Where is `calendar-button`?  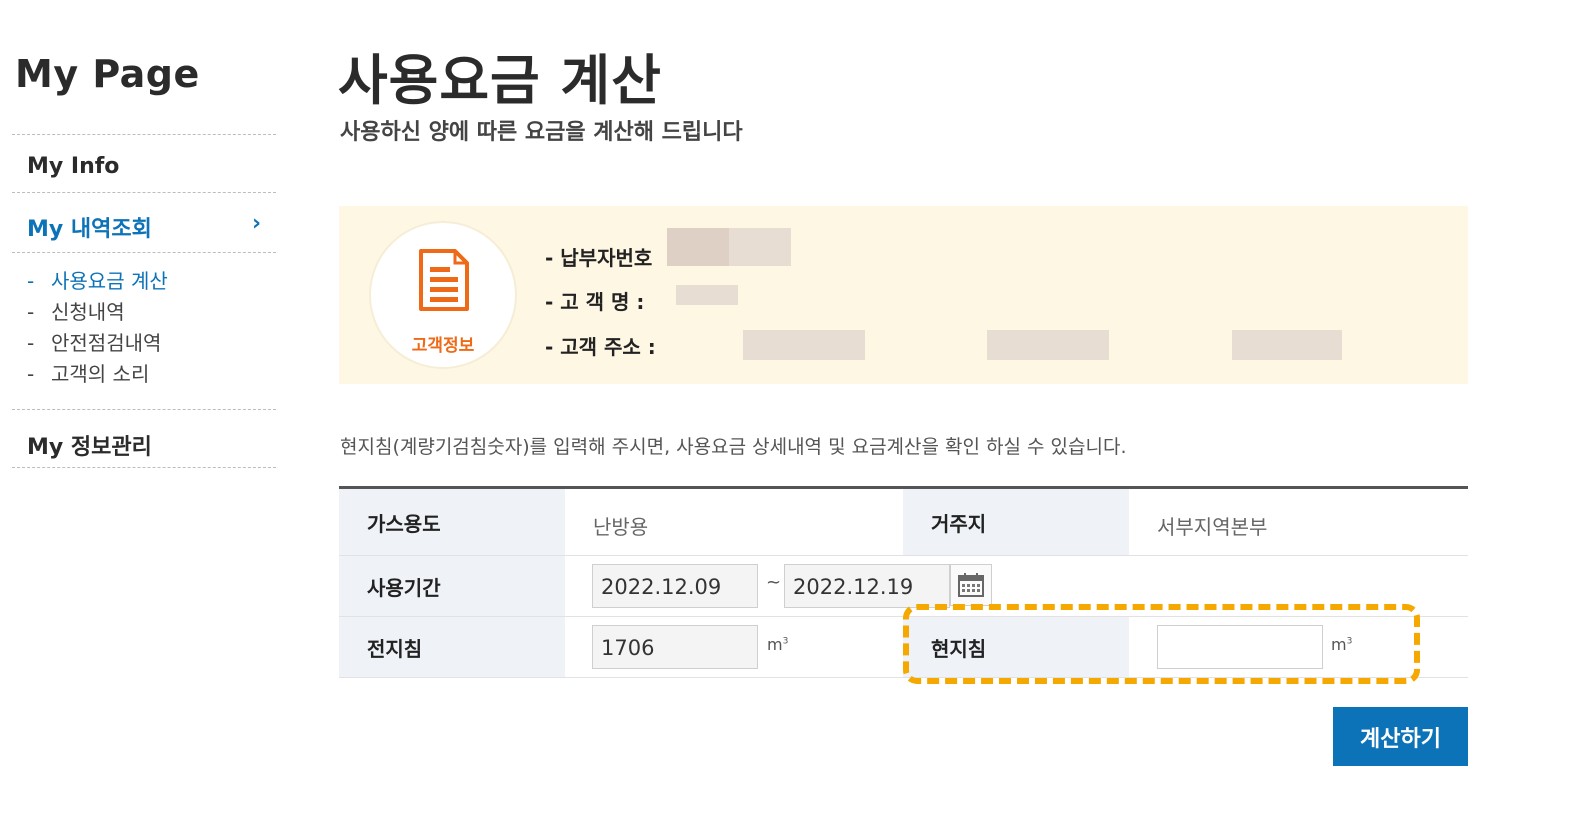
calendar-button is located at coordinates (971, 585).